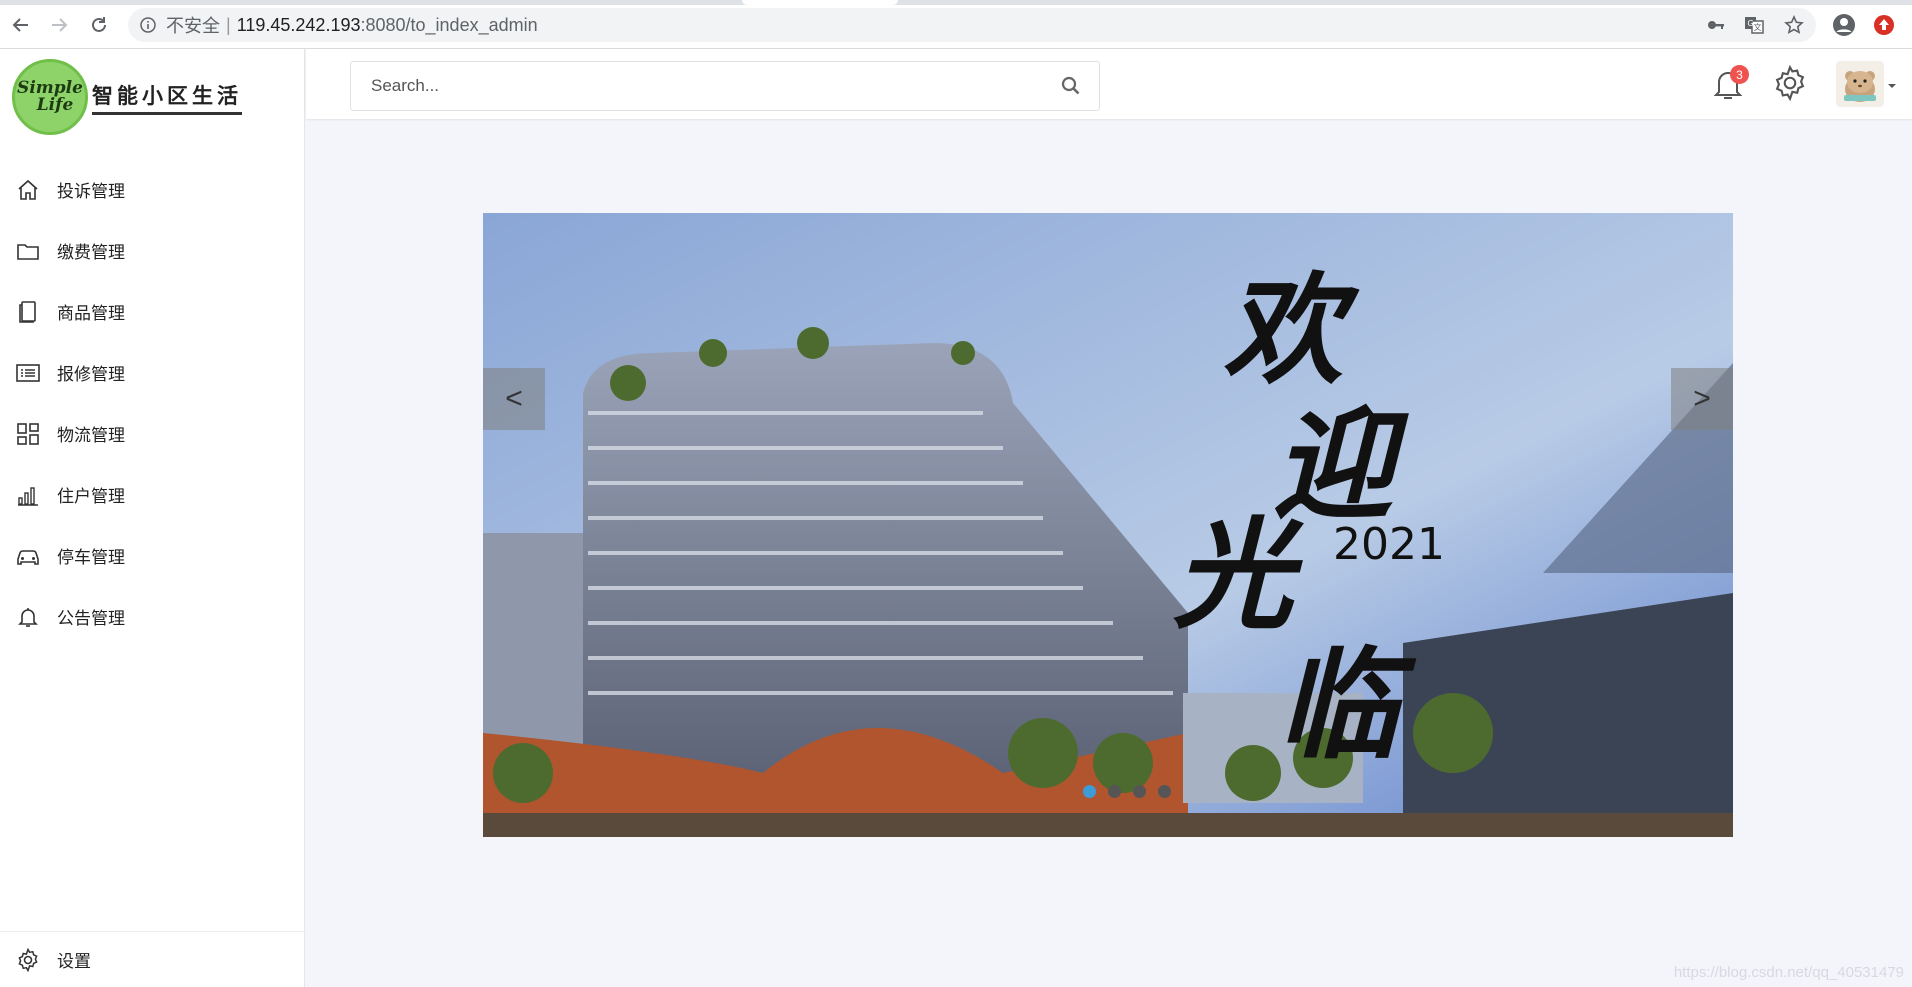 Image resolution: width=1912 pixels, height=987 pixels. I want to click on profile-icon, so click(1844, 25).